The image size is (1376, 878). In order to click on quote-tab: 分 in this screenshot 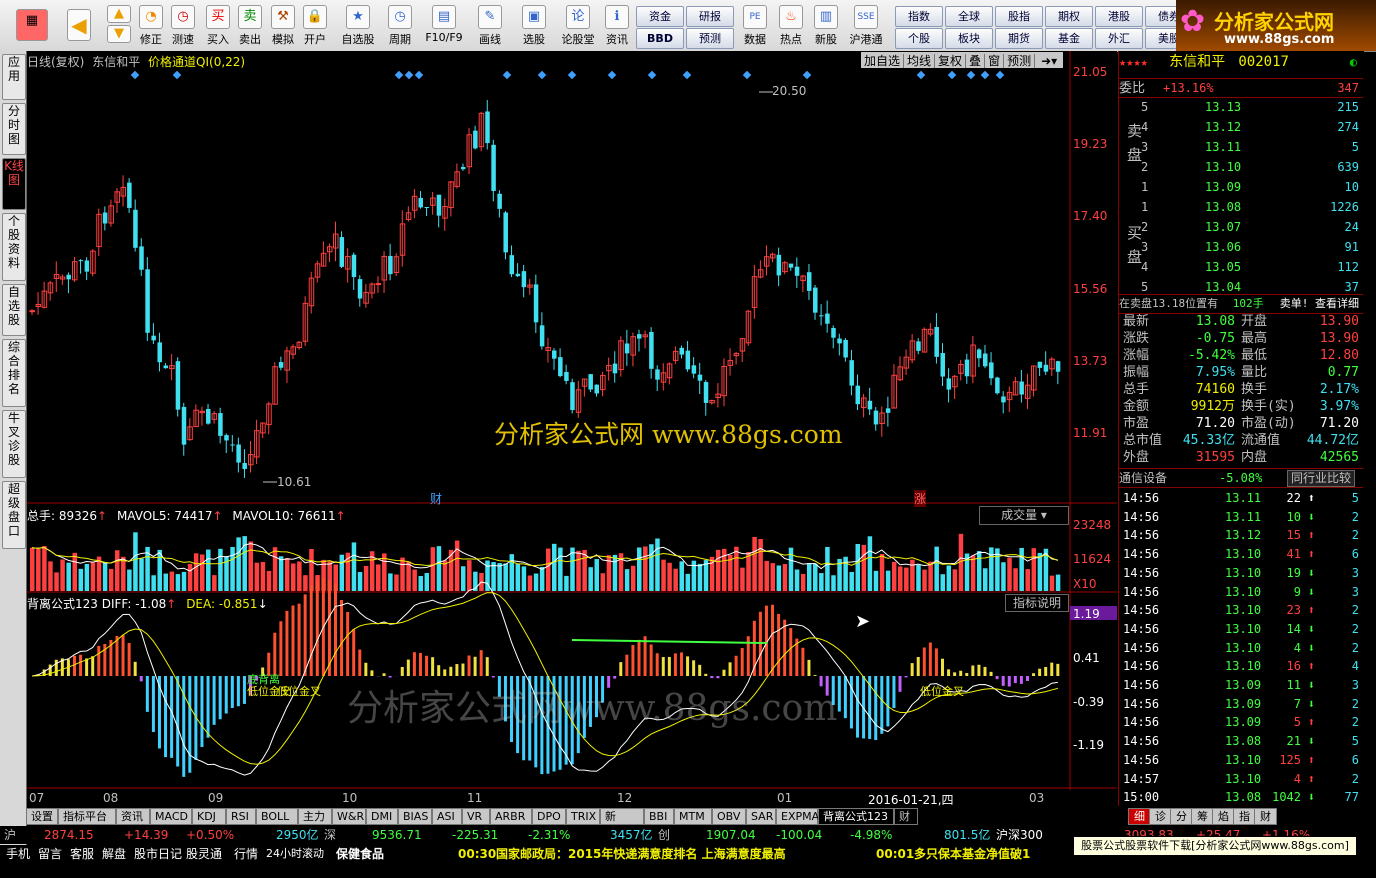, I will do `click(1181, 816)`.